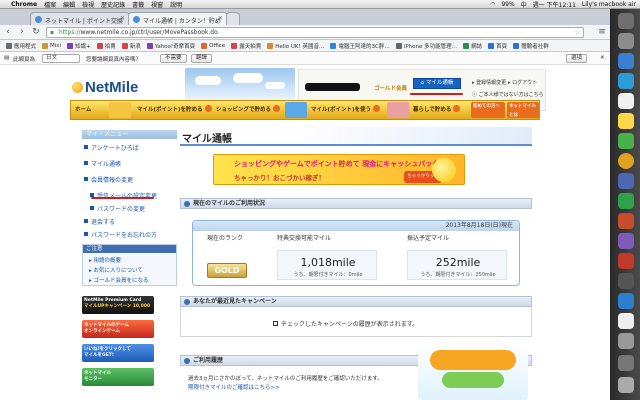 The height and width of the screenshot is (400, 640). What do you see at coordinates (105, 87) in the screenshot?
I see `netmile-logo: NetMile` at bounding box center [105, 87].